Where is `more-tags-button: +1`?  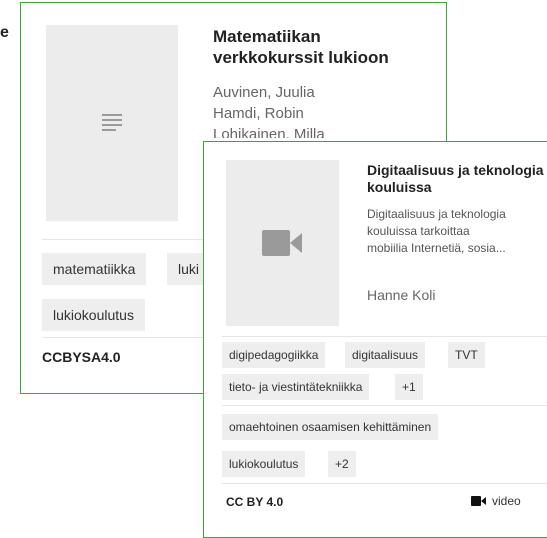
more-tags-button: +1 is located at coordinates (409, 387).